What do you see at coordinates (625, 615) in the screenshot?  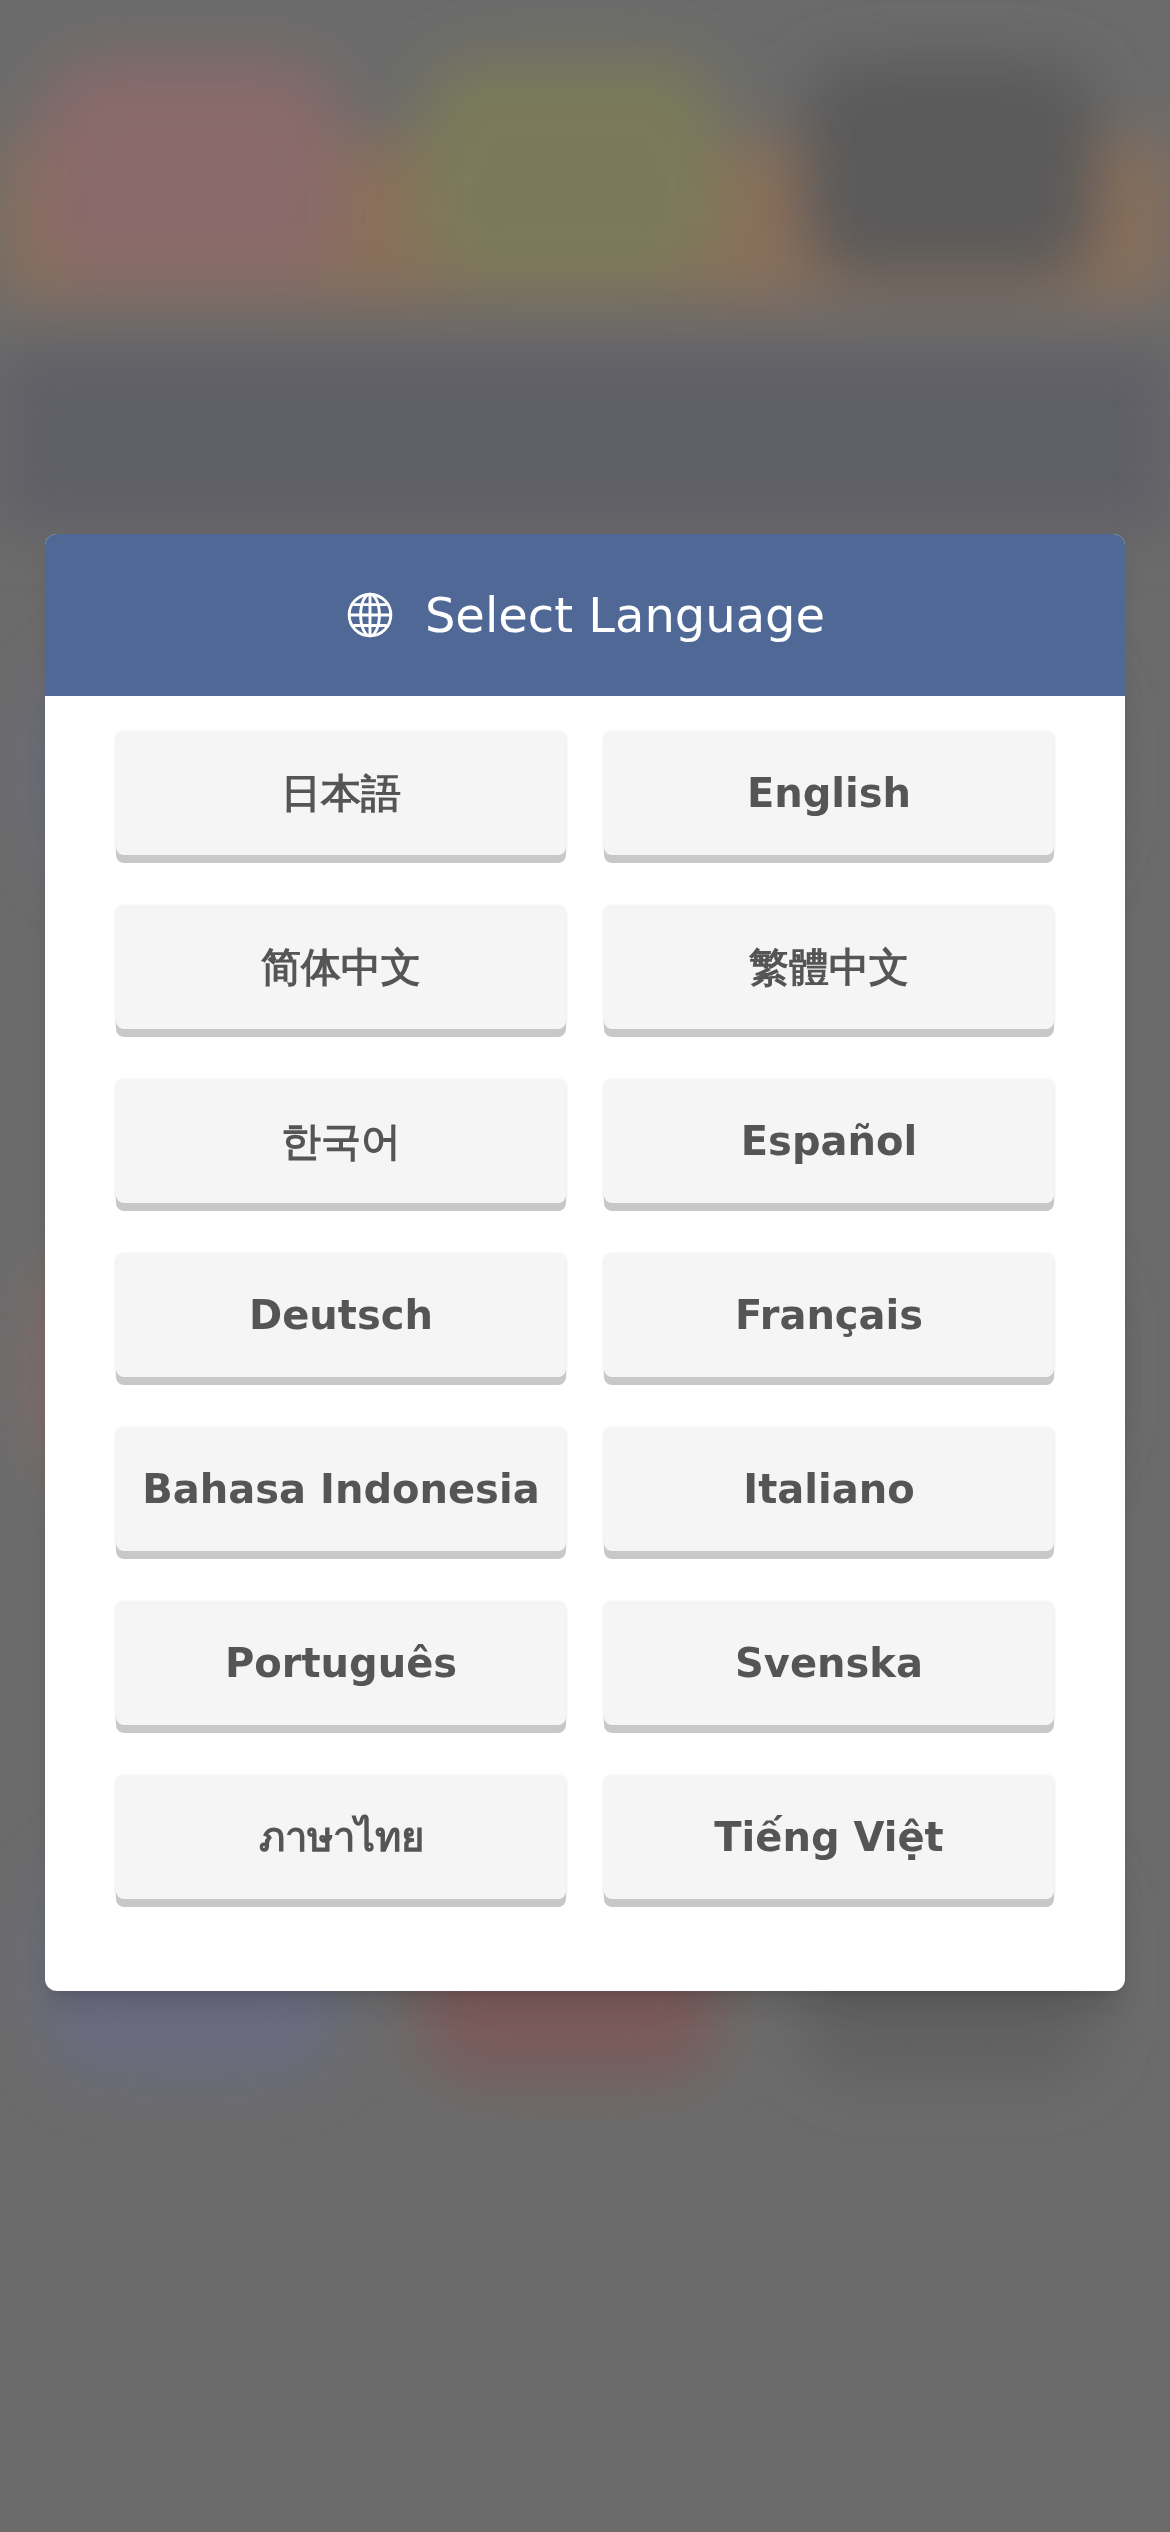 I see `dialog-title: Select Language` at bounding box center [625, 615].